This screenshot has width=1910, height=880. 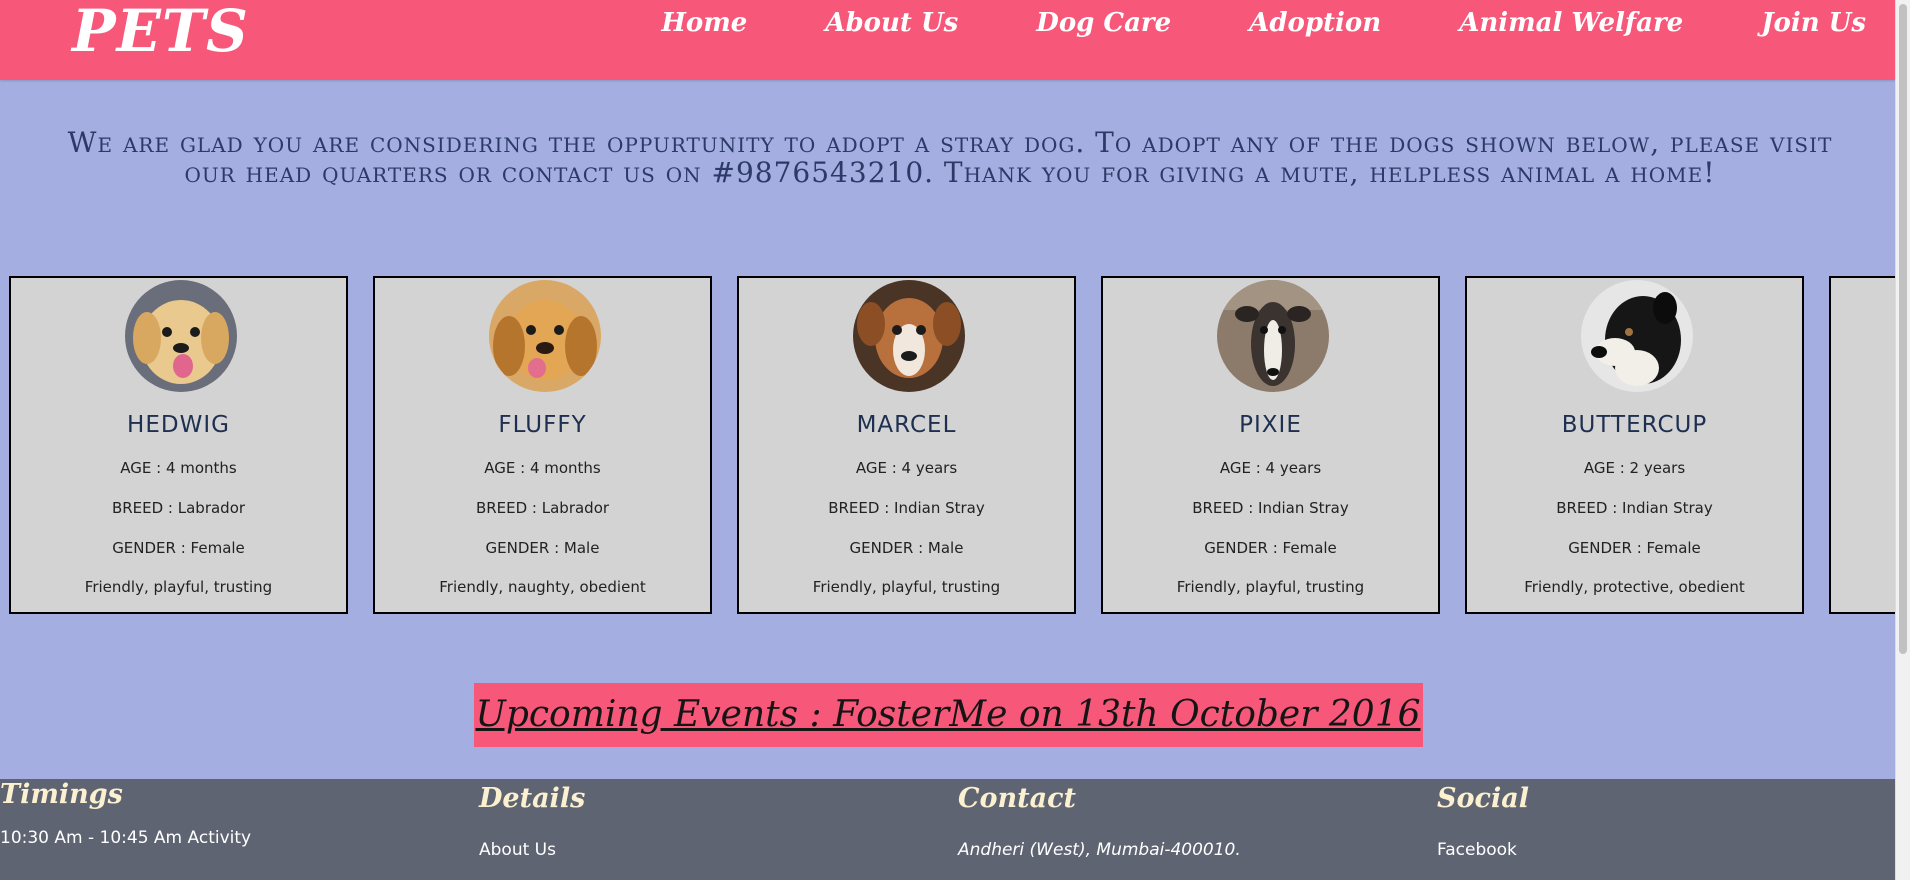 I want to click on dog-name: HEDWIG, so click(x=178, y=425).